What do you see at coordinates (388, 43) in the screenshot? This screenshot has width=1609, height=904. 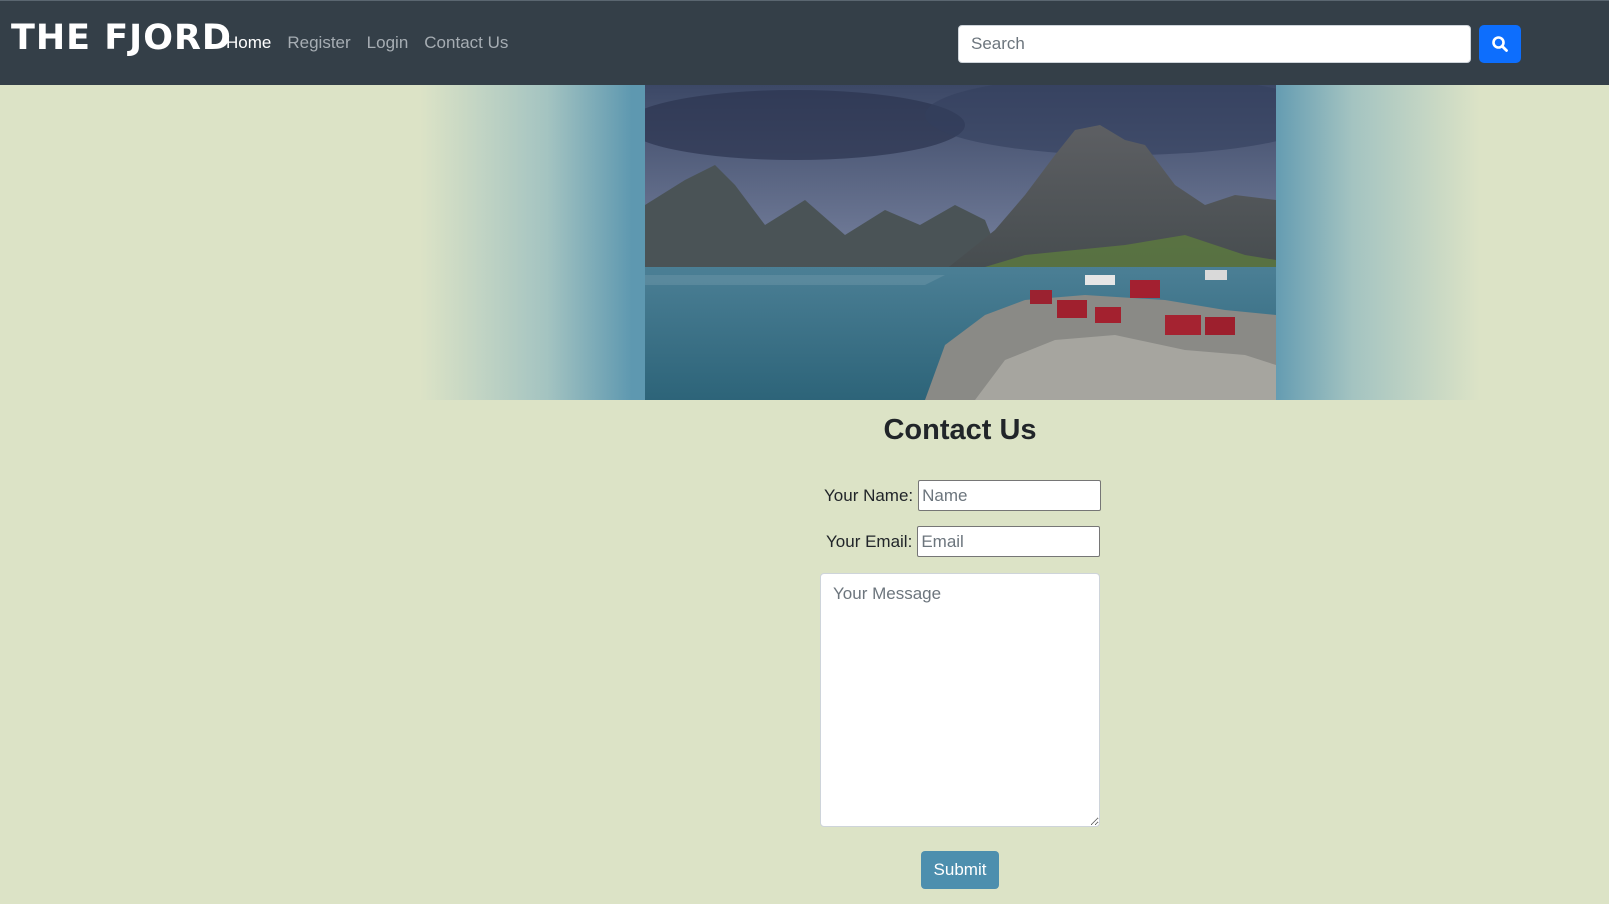 I see `nav-link-login: Login` at bounding box center [388, 43].